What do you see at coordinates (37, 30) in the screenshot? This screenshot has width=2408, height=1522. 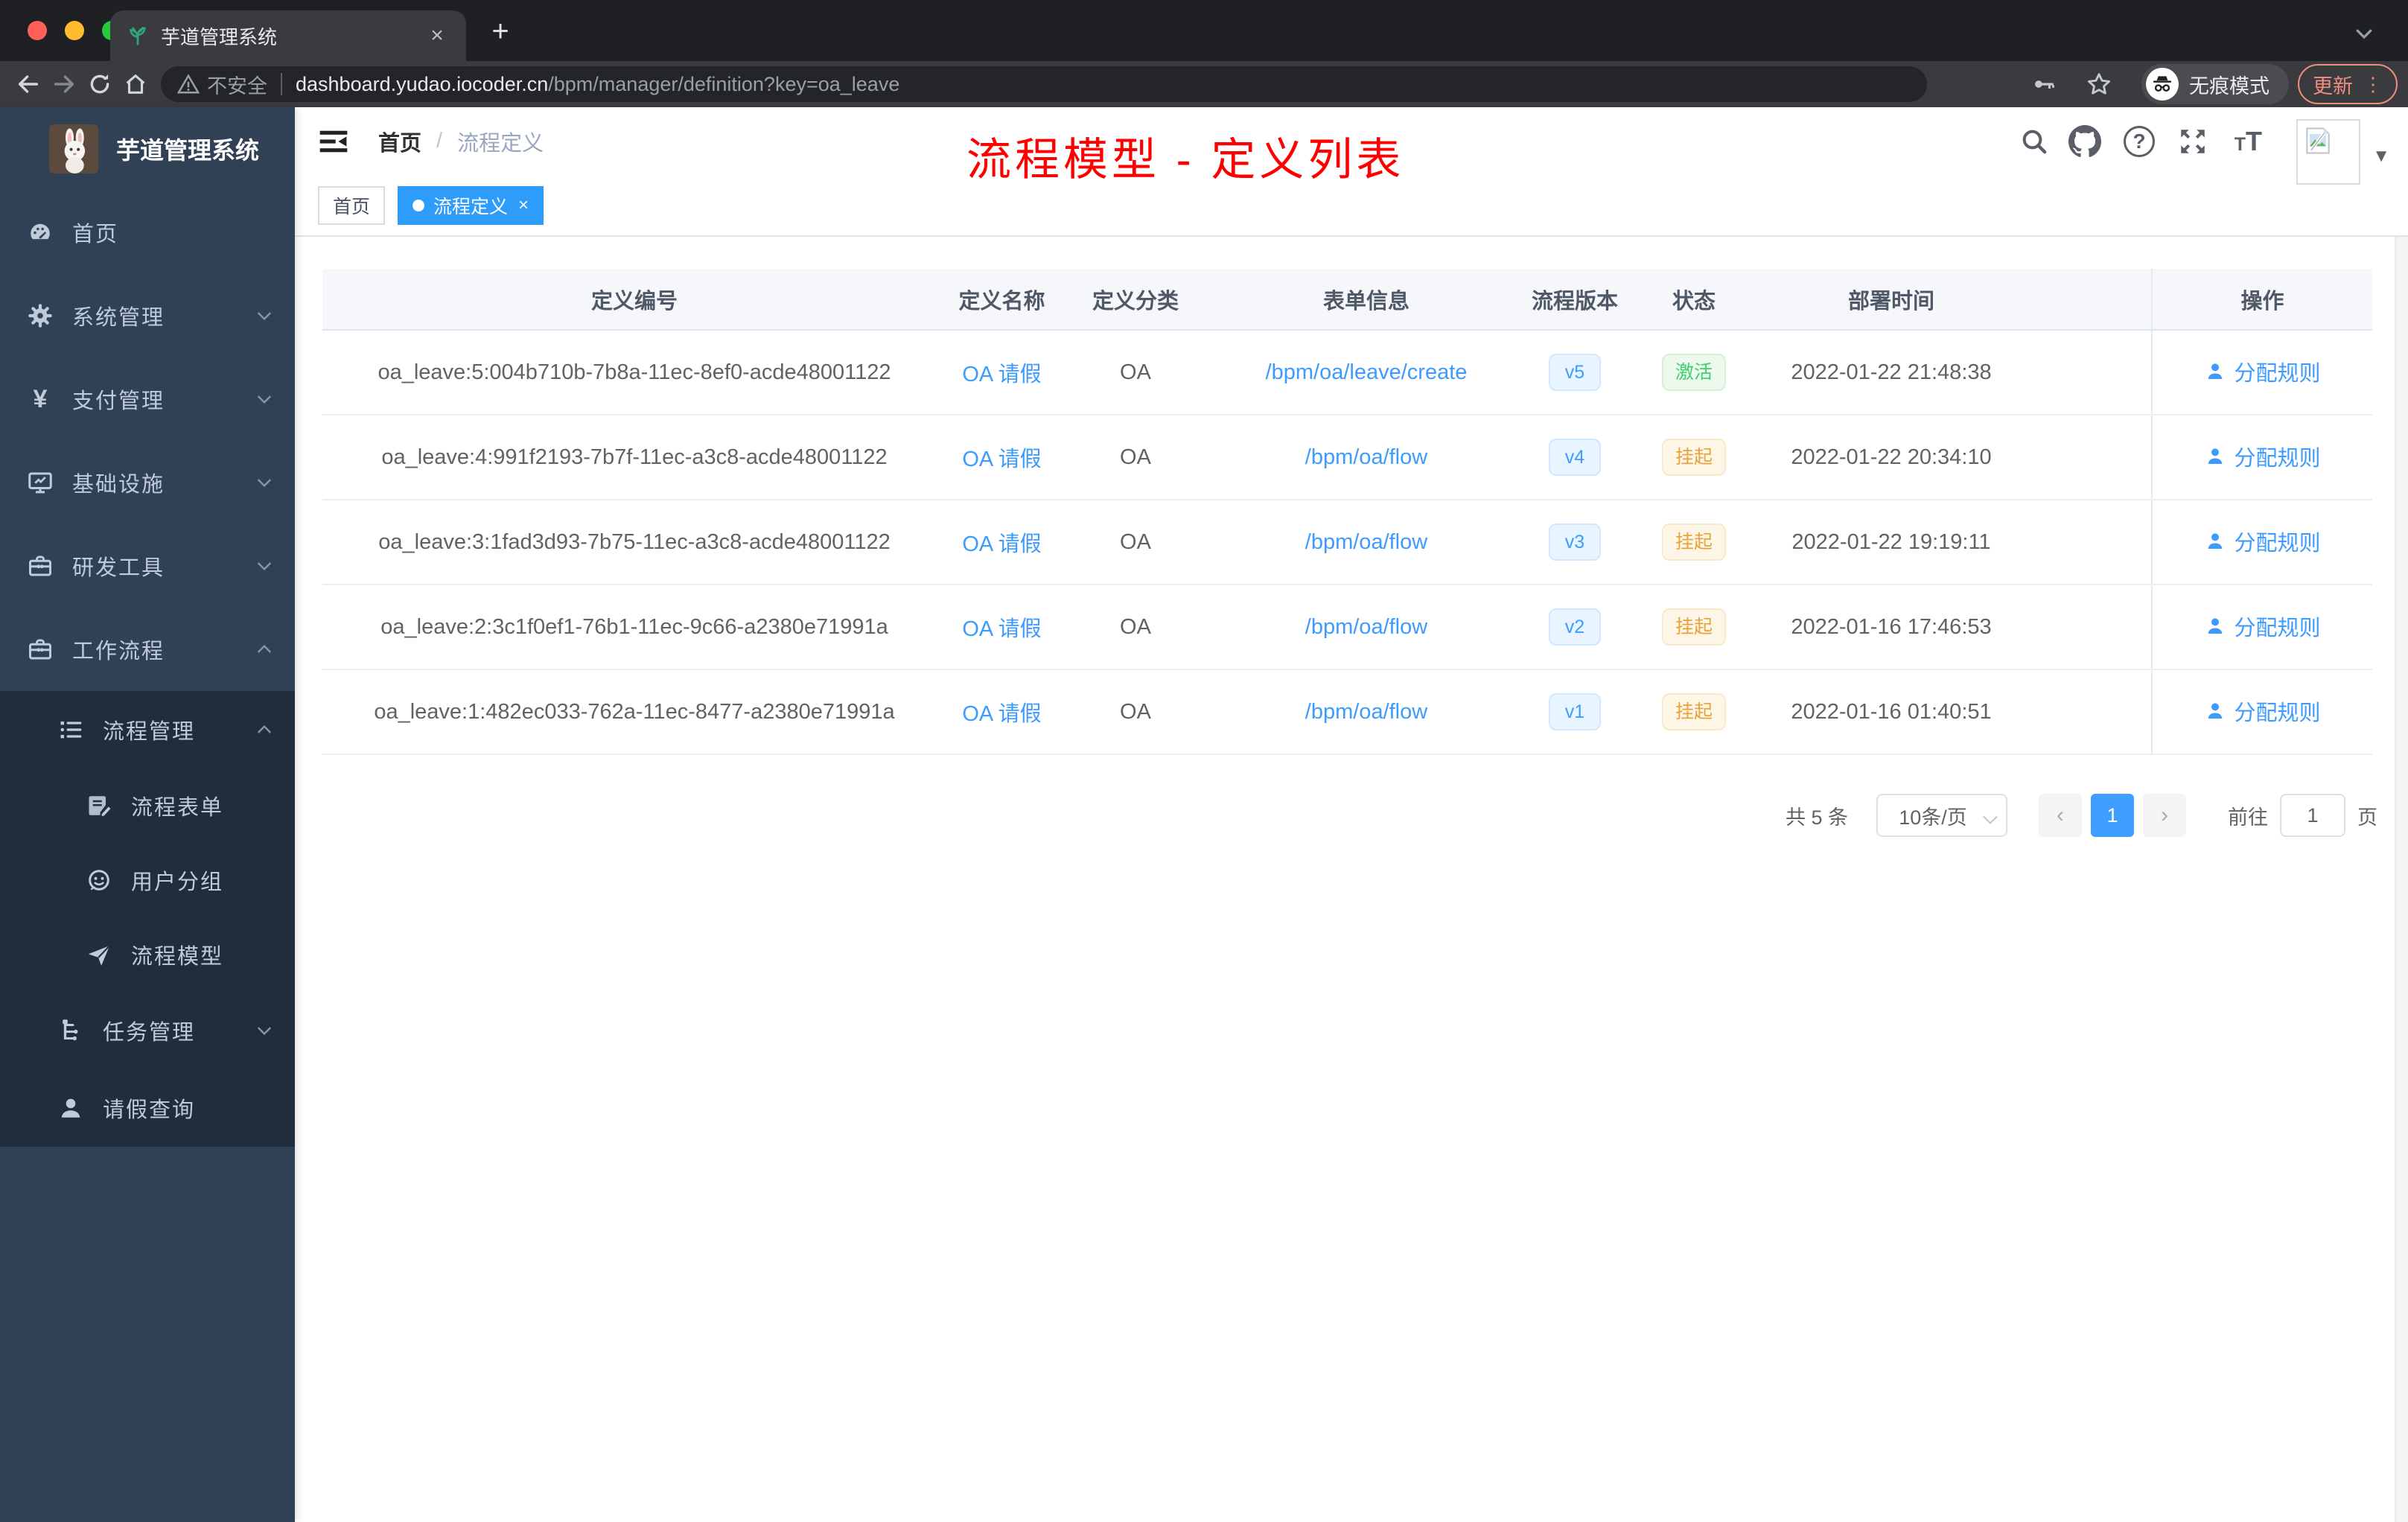 I see `close-window-button` at bounding box center [37, 30].